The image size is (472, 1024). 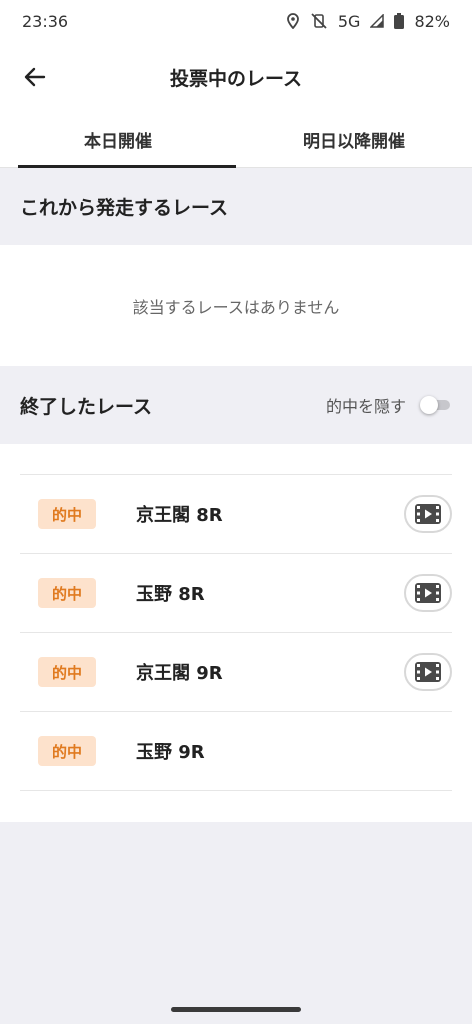 I want to click on battery-icon, so click(x=399, y=21).